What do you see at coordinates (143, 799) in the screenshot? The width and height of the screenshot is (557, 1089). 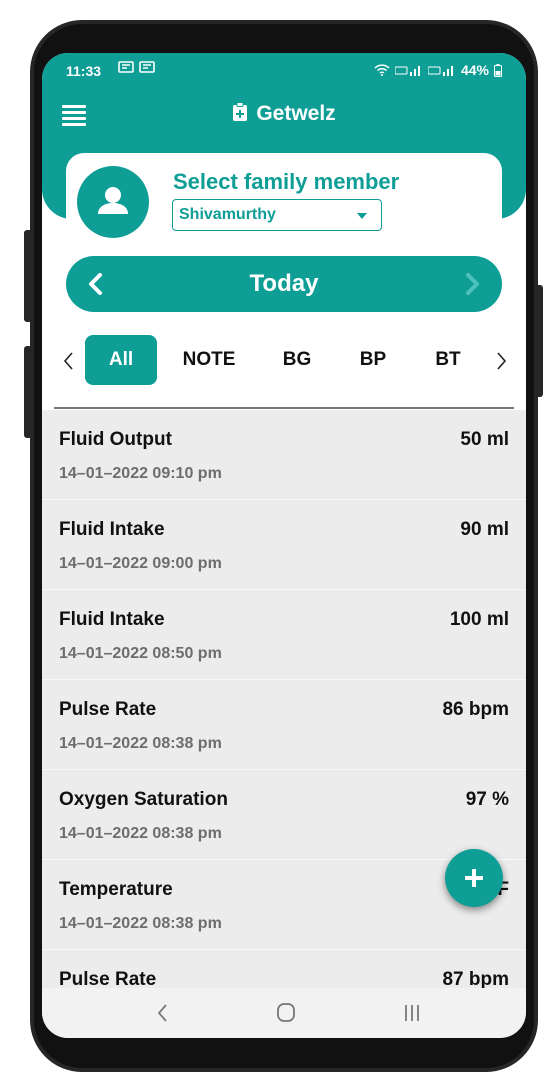 I see `entry-name: Oxygen Saturation` at bounding box center [143, 799].